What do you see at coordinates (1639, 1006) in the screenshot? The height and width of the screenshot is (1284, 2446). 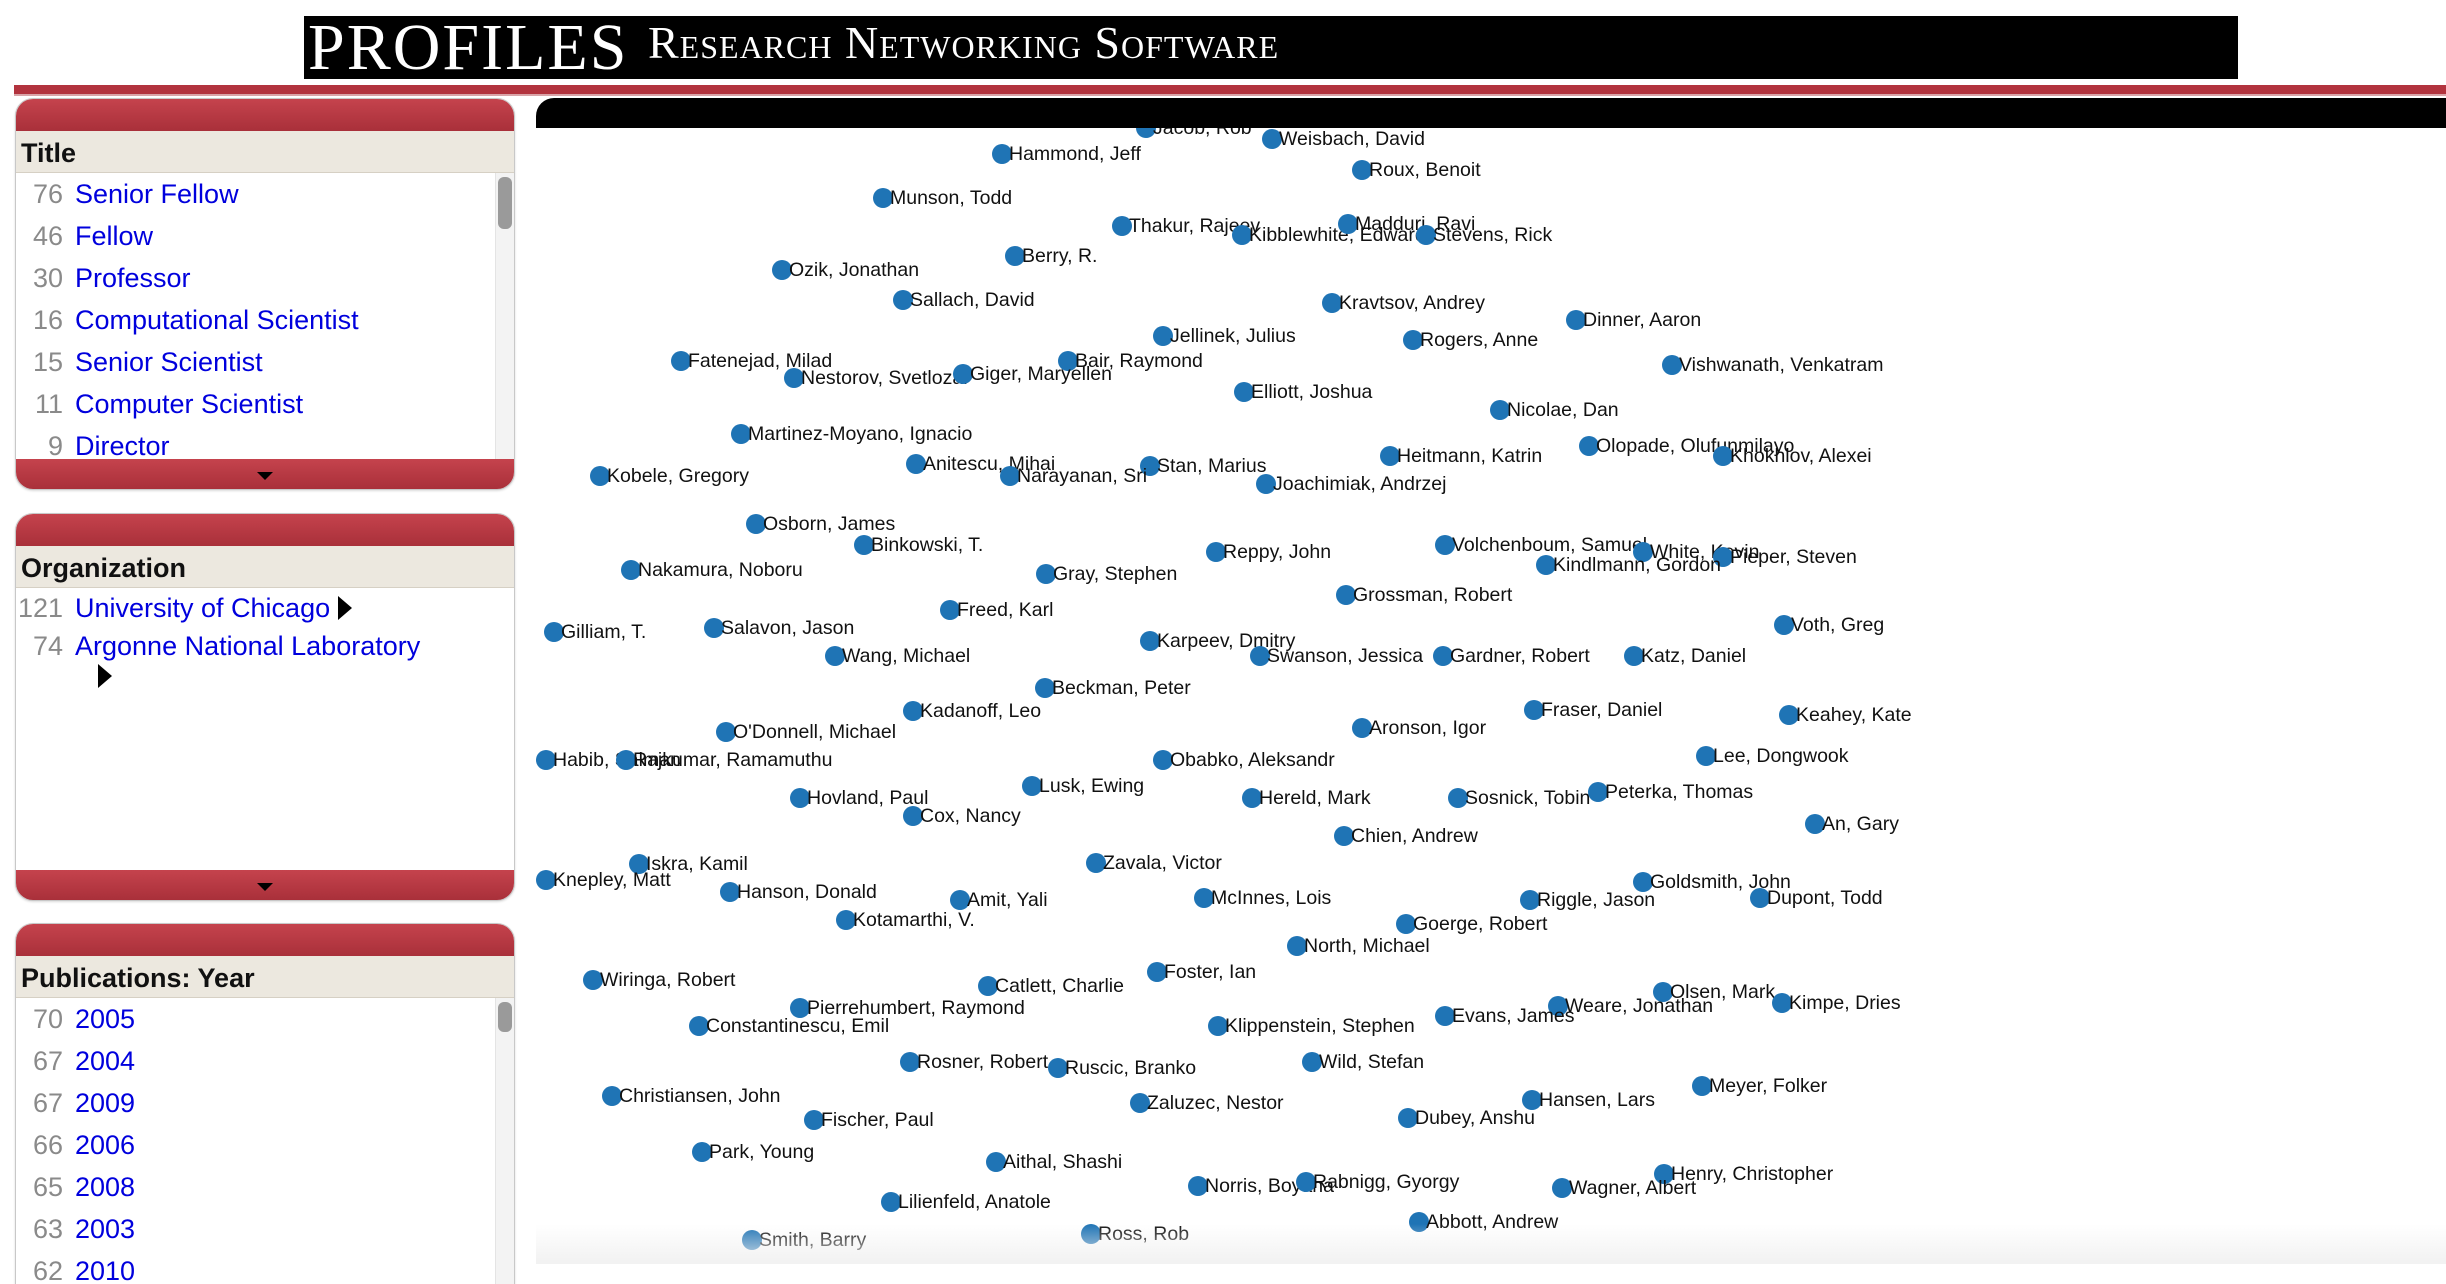 I see `node-label: Weare, Jonathan` at bounding box center [1639, 1006].